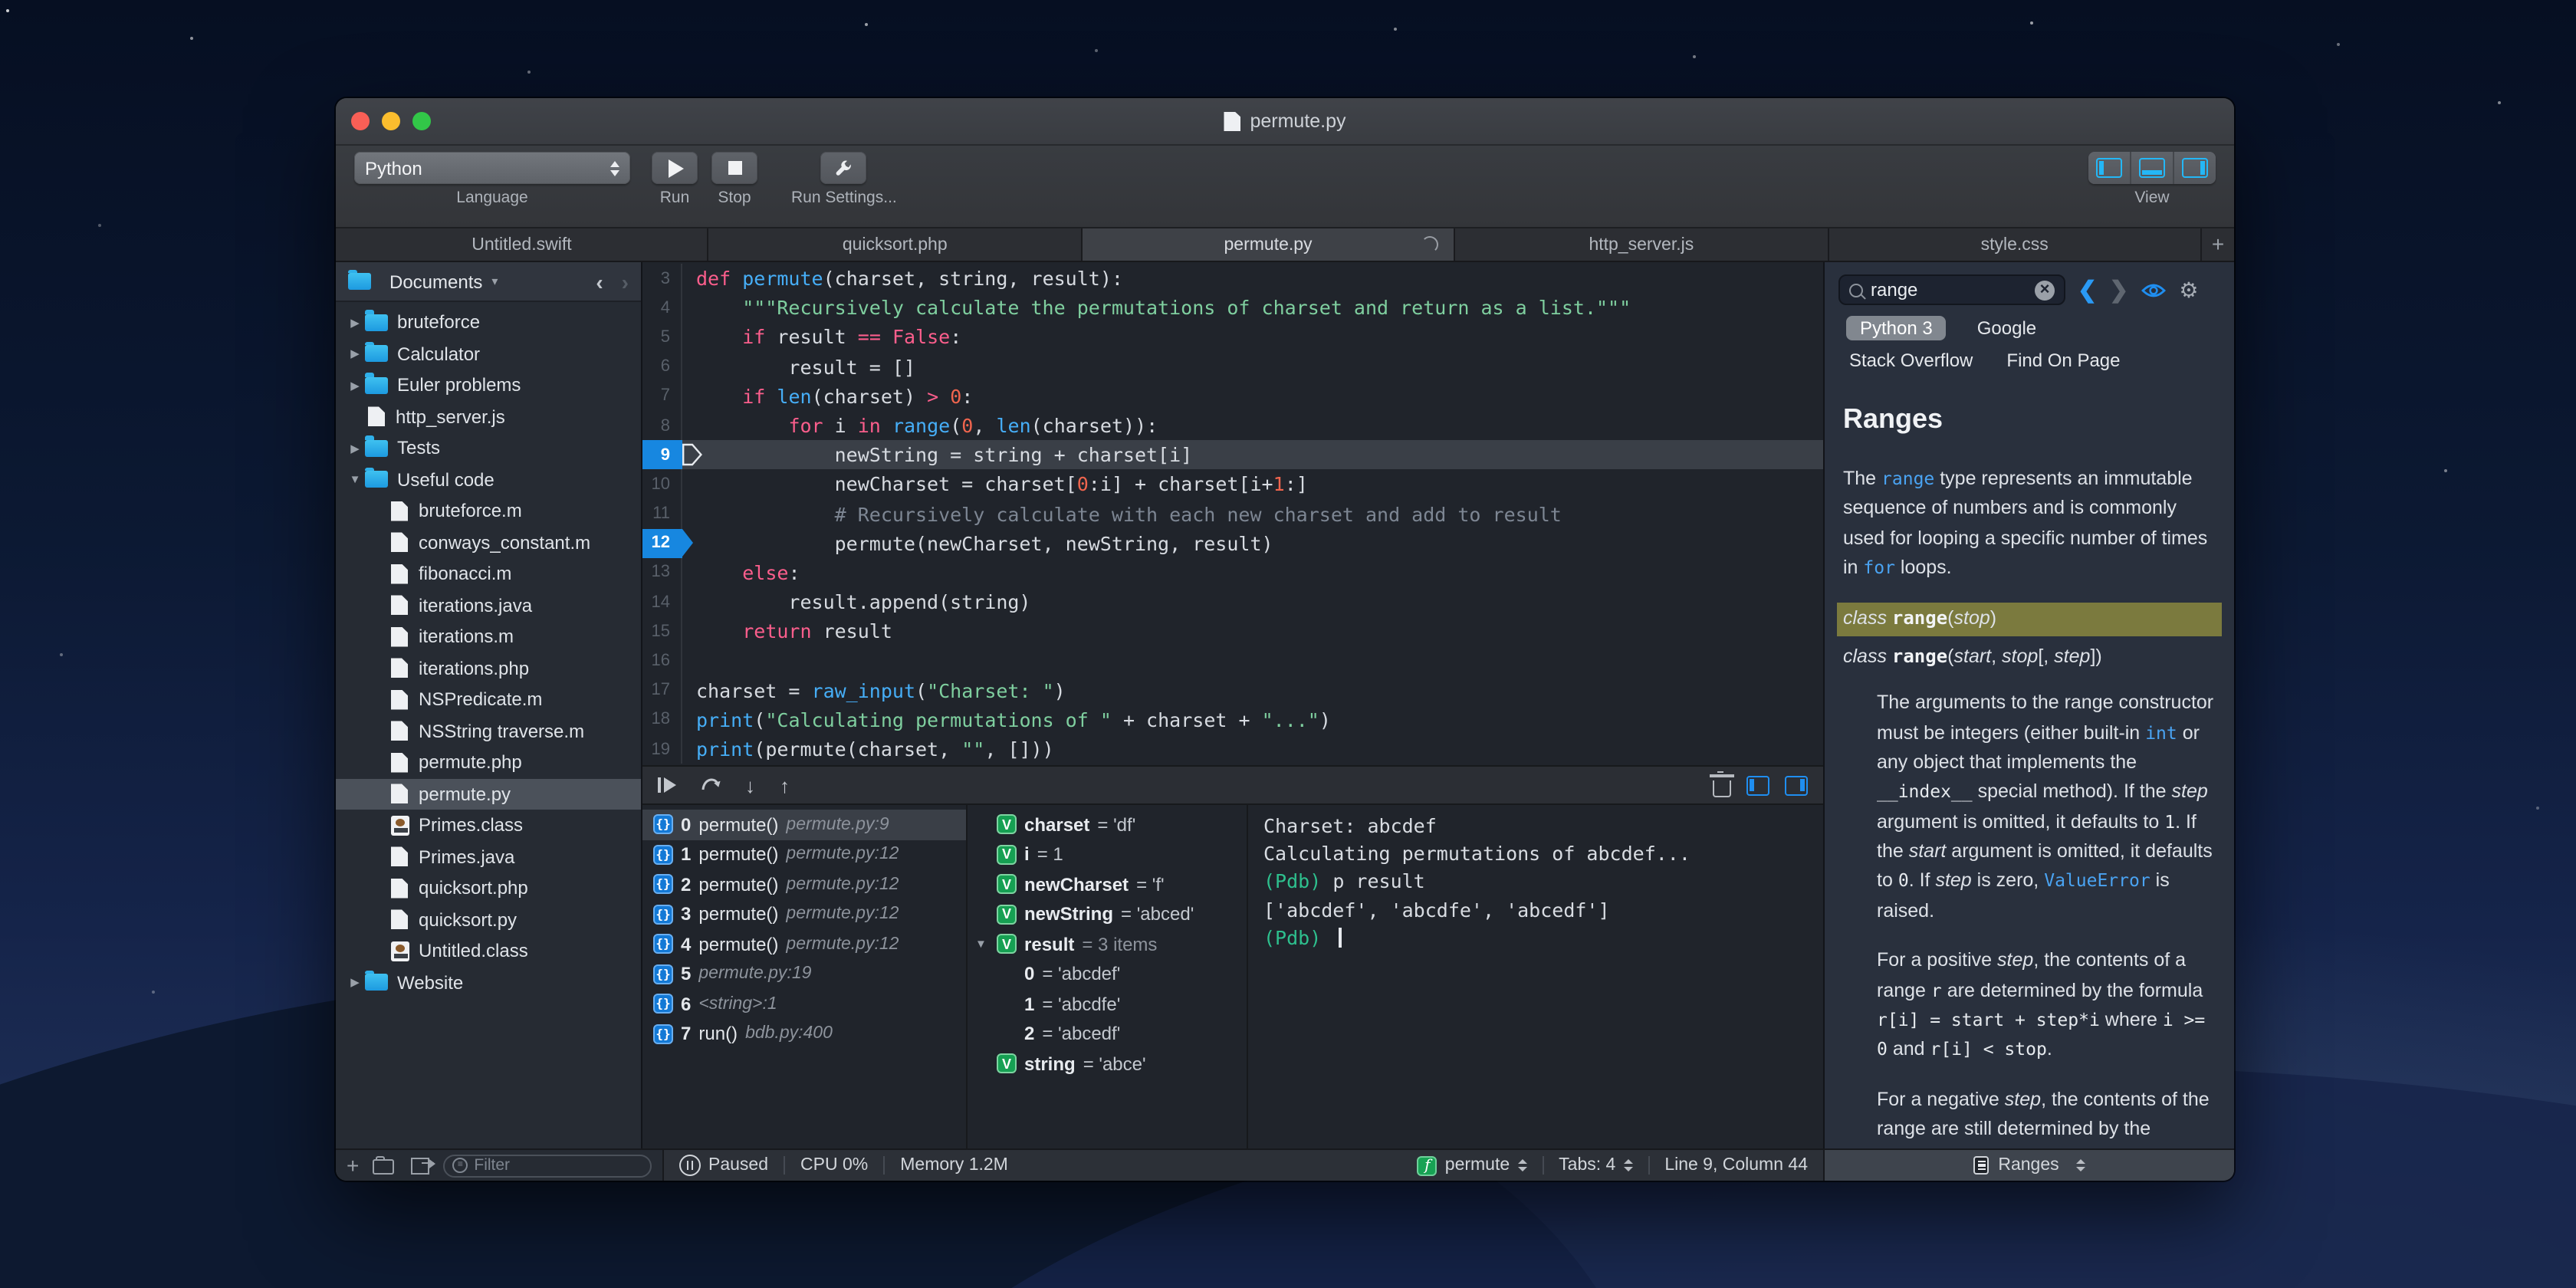 Image resolution: width=2576 pixels, height=1288 pixels. I want to click on sidebar-item-iterations-m: iterations.m, so click(488, 637).